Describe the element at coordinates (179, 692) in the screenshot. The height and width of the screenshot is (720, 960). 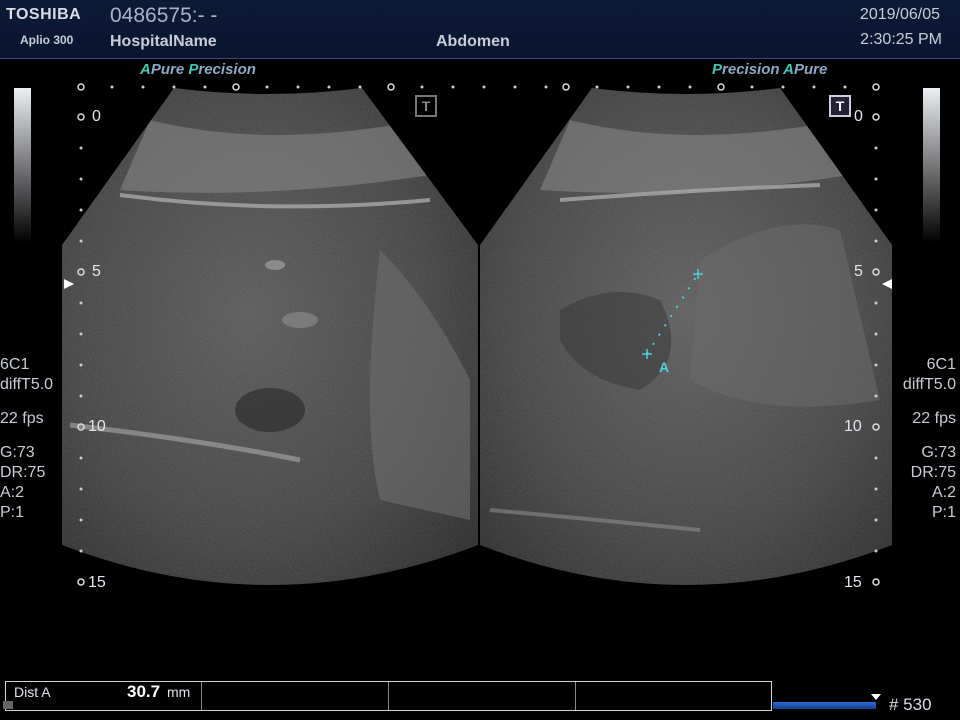
I see `measurement-unit: mm` at that location.